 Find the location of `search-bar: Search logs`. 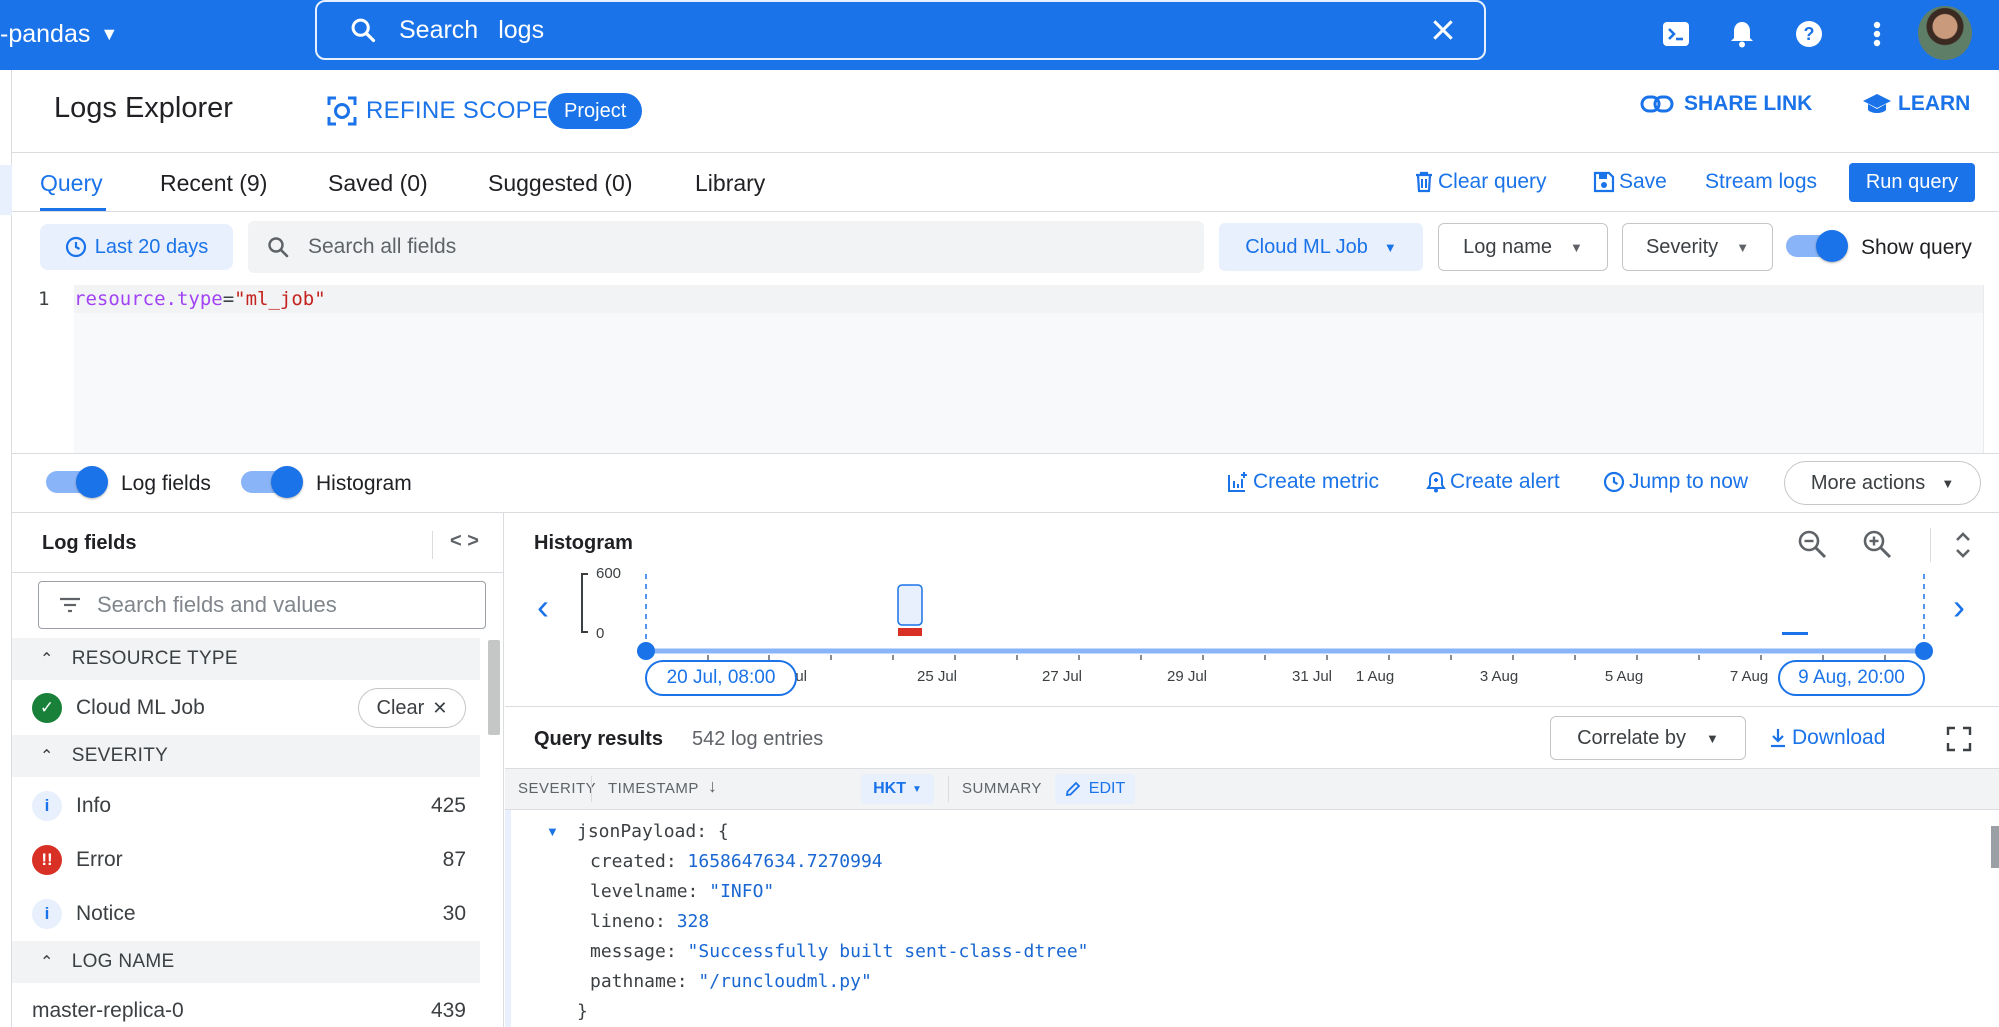

search-bar: Search logs is located at coordinates (900, 30).